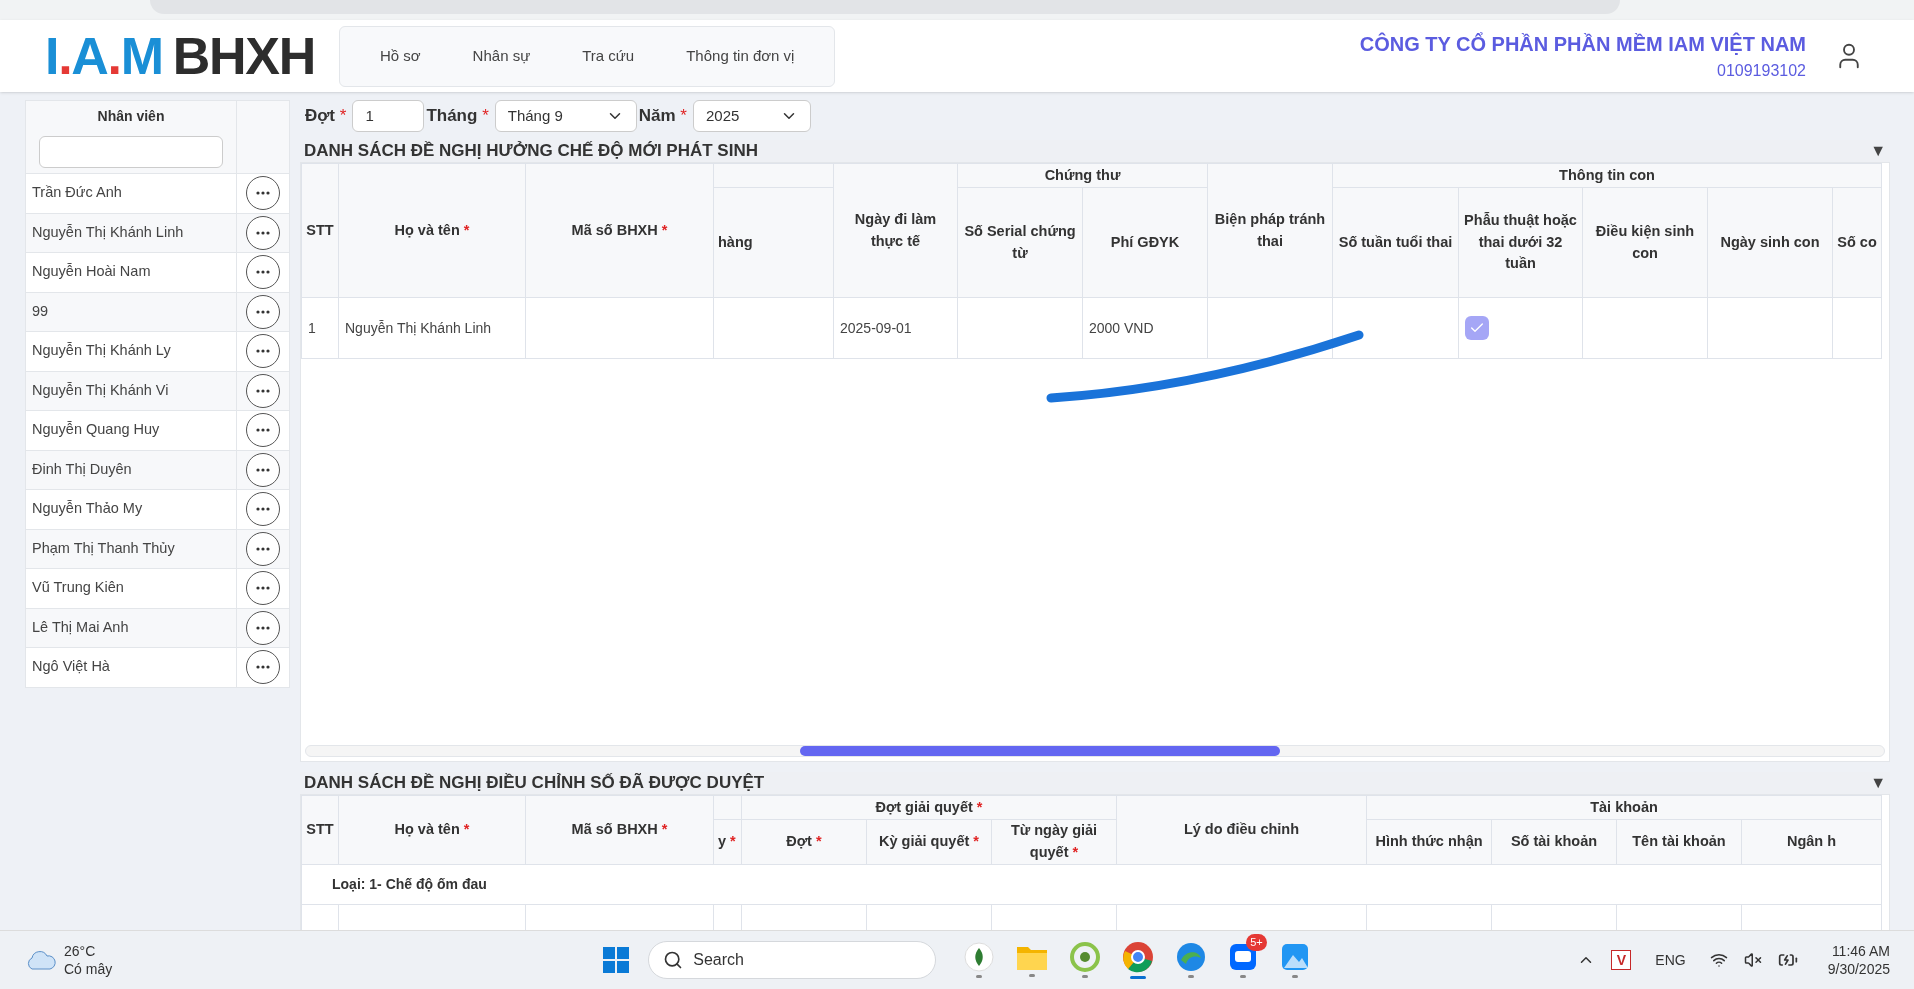 This screenshot has height=989, width=1914. Describe the element at coordinates (89, 56) in the screenshot. I see `logo-letter: A` at that location.